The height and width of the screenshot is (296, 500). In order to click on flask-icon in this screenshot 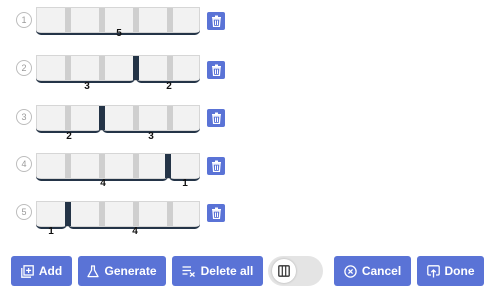, I will do `click(93, 270)`.